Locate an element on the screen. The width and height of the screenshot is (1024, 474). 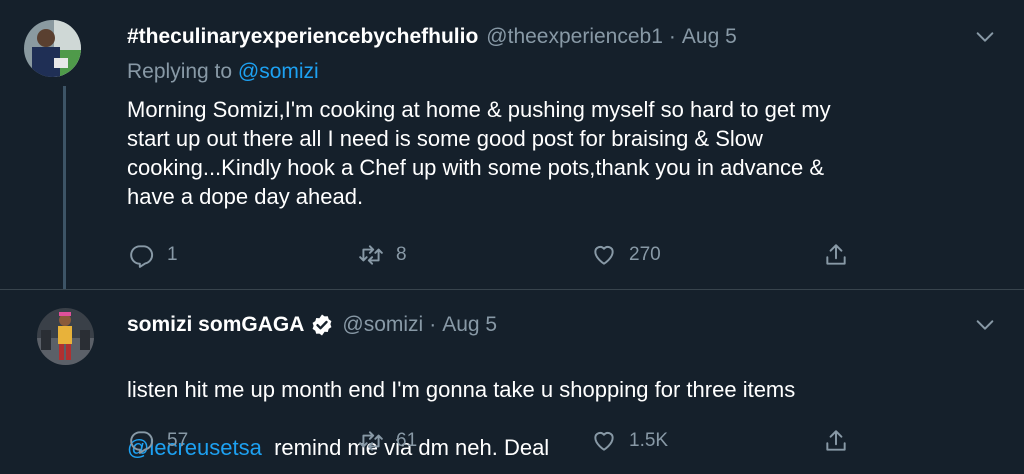
retweet-count: 61 is located at coordinates (407, 440).